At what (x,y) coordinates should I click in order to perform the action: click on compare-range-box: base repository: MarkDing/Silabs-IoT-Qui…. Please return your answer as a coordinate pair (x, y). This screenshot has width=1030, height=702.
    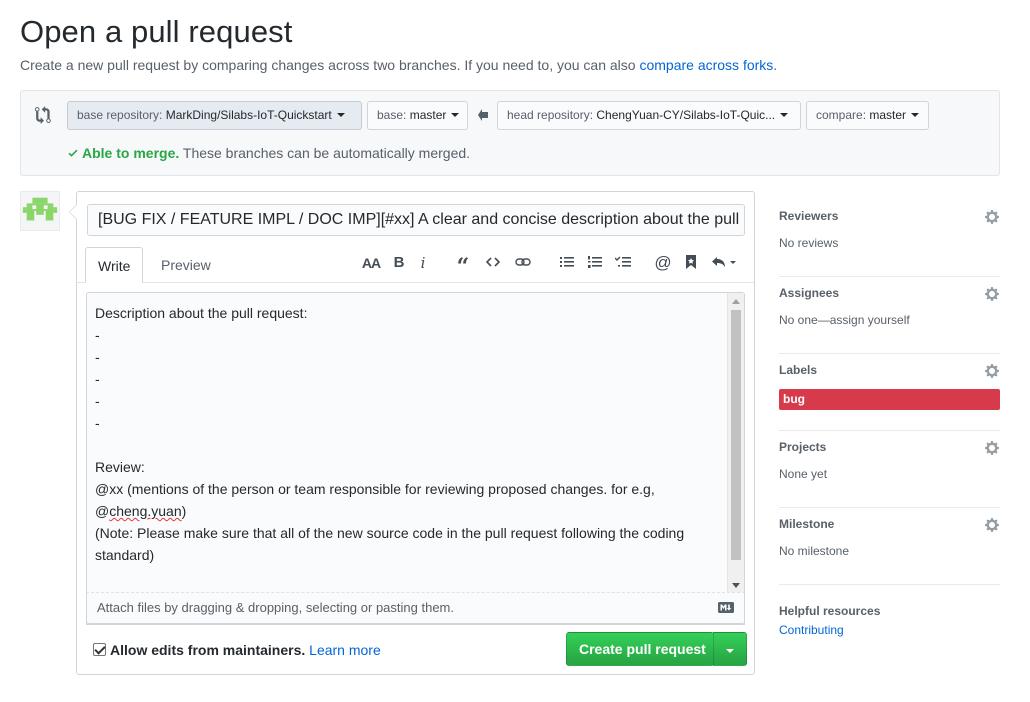
    Looking at the image, I should click on (510, 133).